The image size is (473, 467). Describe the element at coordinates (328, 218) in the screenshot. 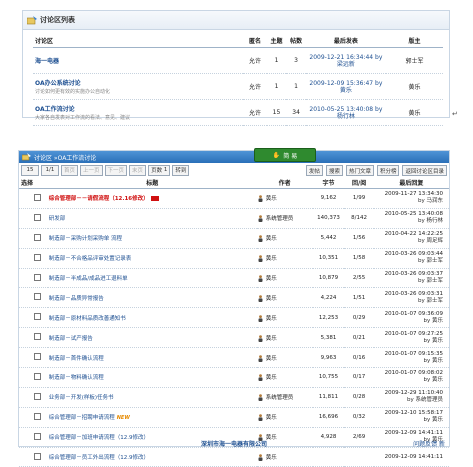

I see `thread-bytes: 140,373` at that location.